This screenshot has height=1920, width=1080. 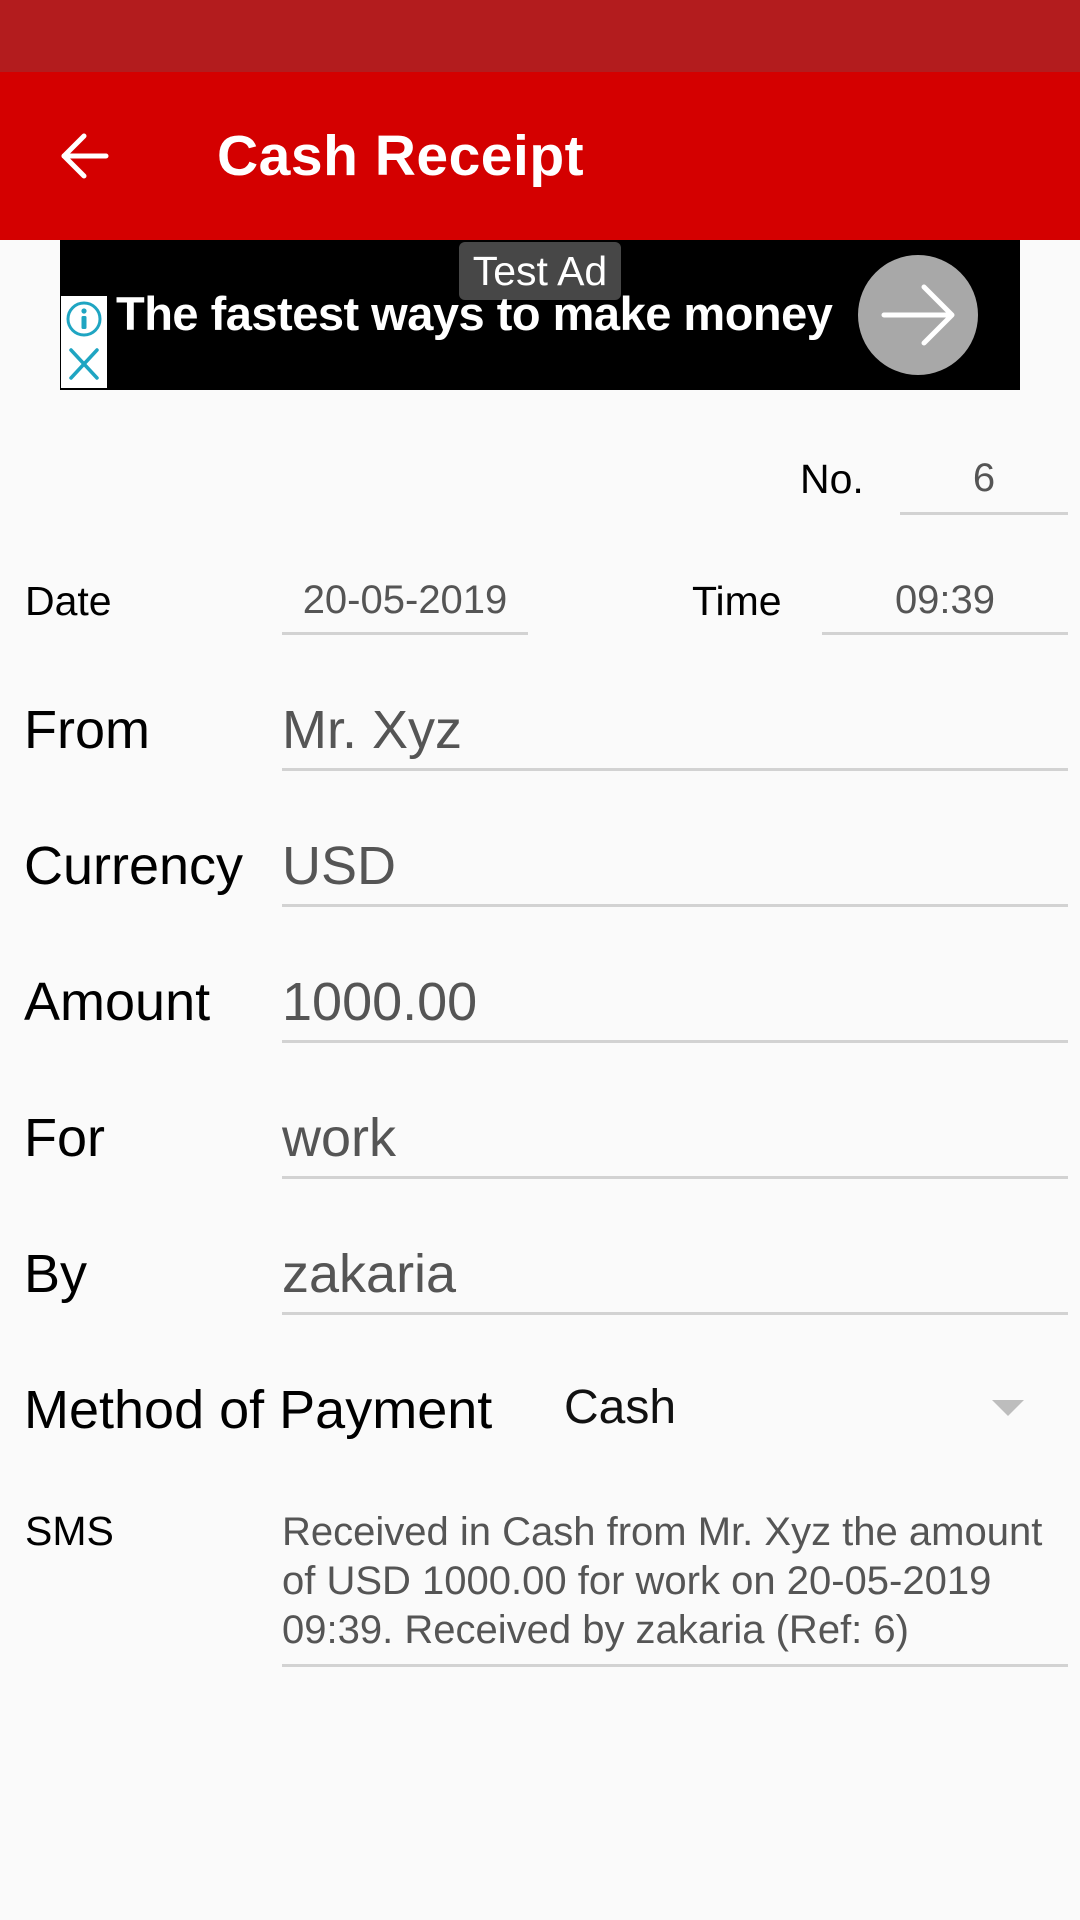 I want to click on ad-banner: Test Ad The fastest ways to make money, so click(x=540, y=315).